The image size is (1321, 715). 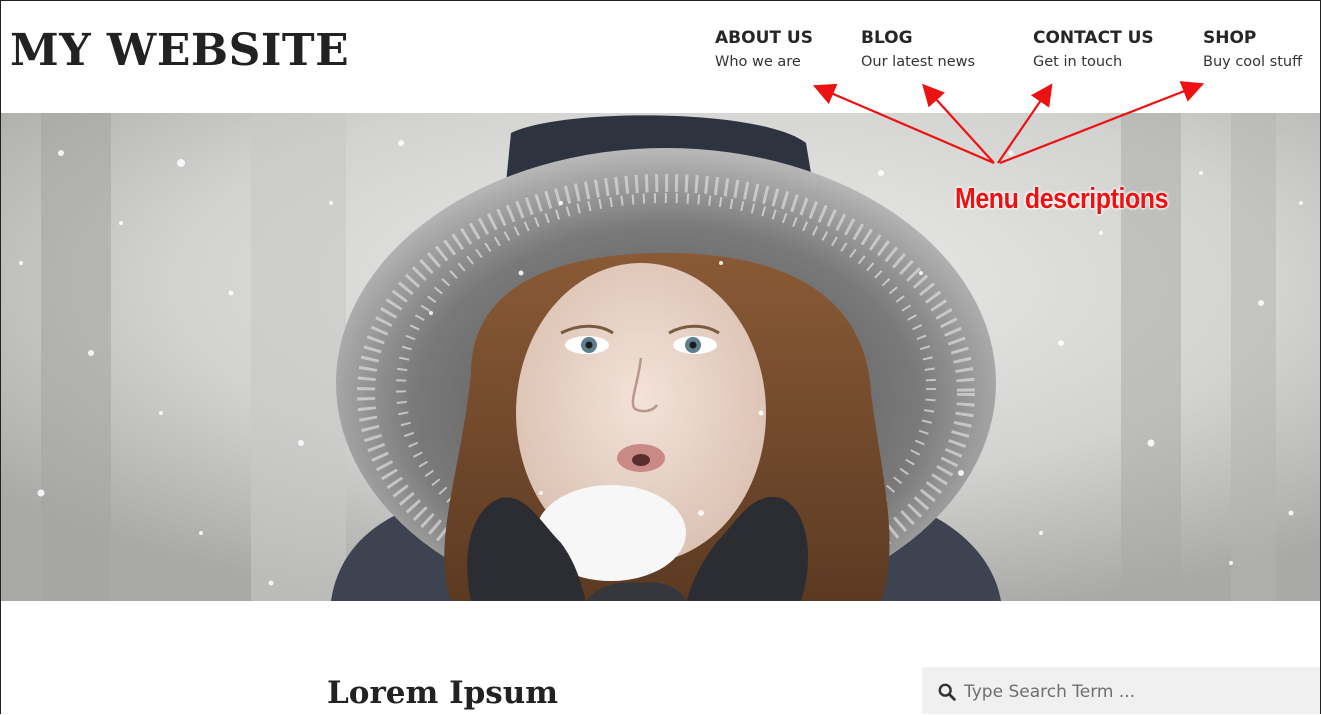 What do you see at coordinates (918, 62) in the screenshot?
I see `menu-item-description: Our latest news` at bounding box center [918, 62].